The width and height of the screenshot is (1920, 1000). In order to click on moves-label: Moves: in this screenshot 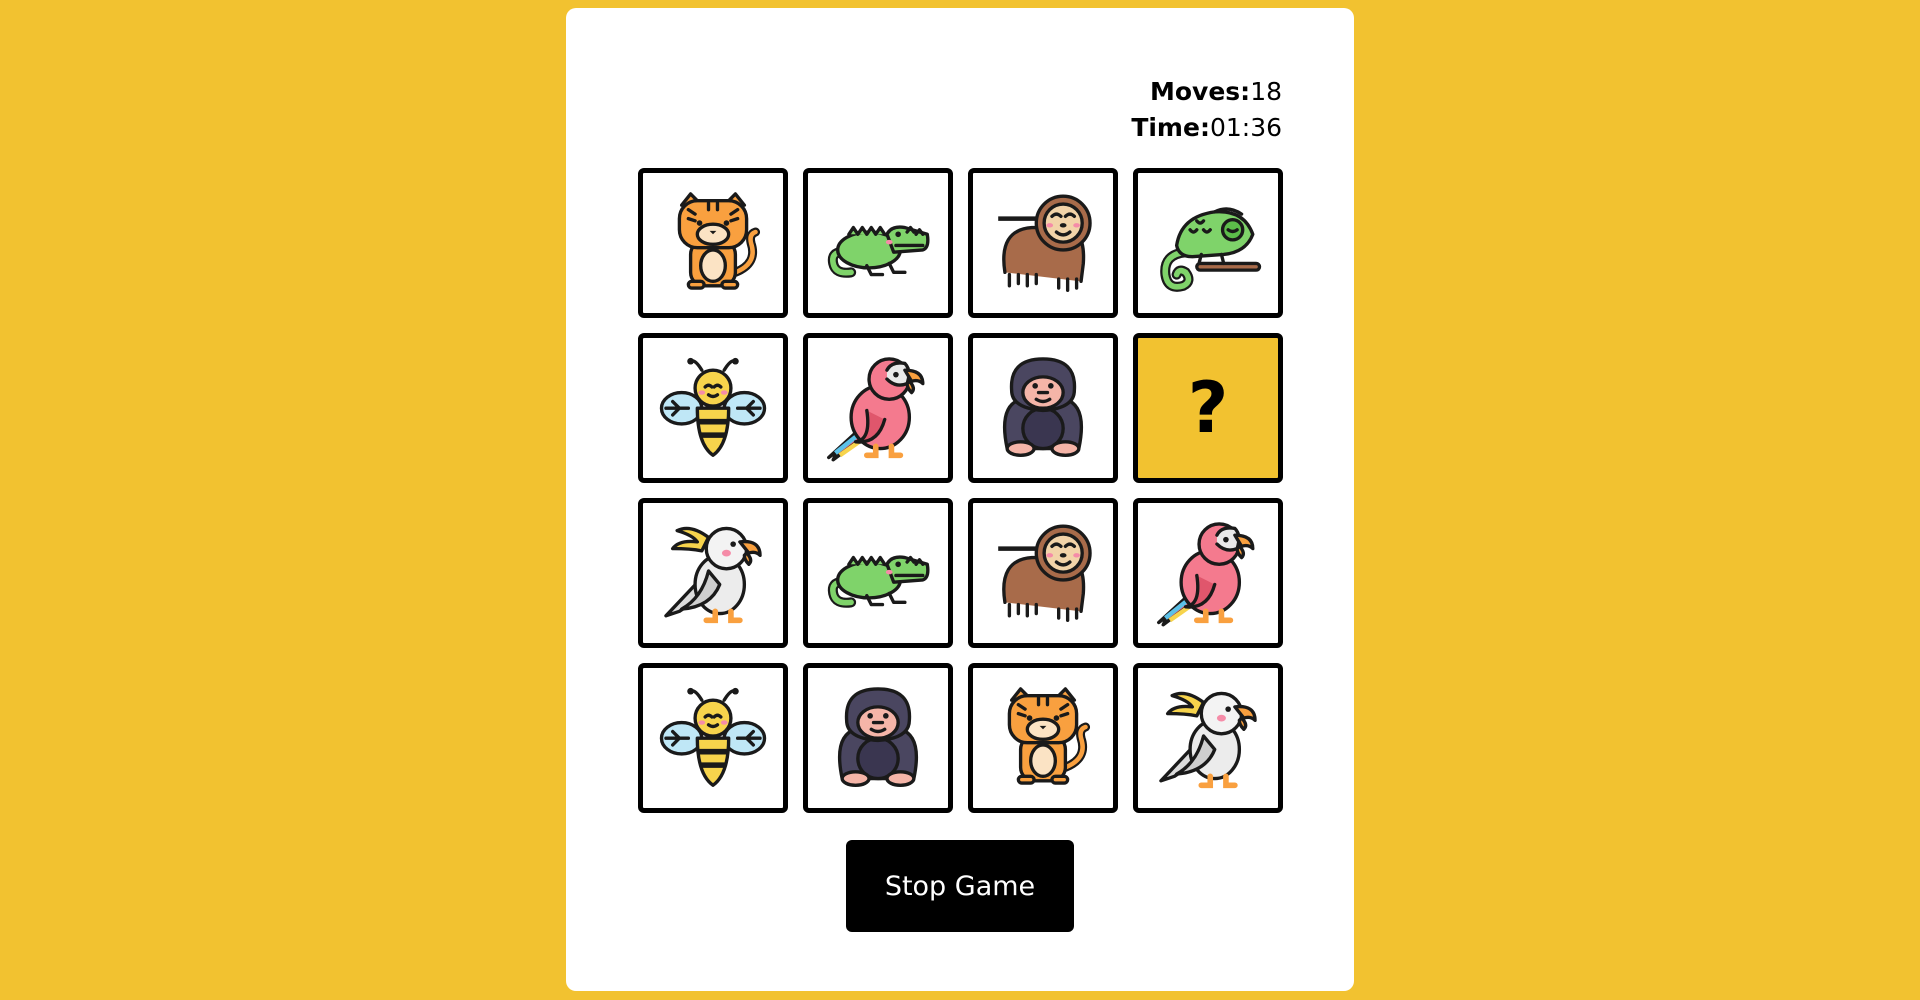, I will do `click(1200, 91)`.